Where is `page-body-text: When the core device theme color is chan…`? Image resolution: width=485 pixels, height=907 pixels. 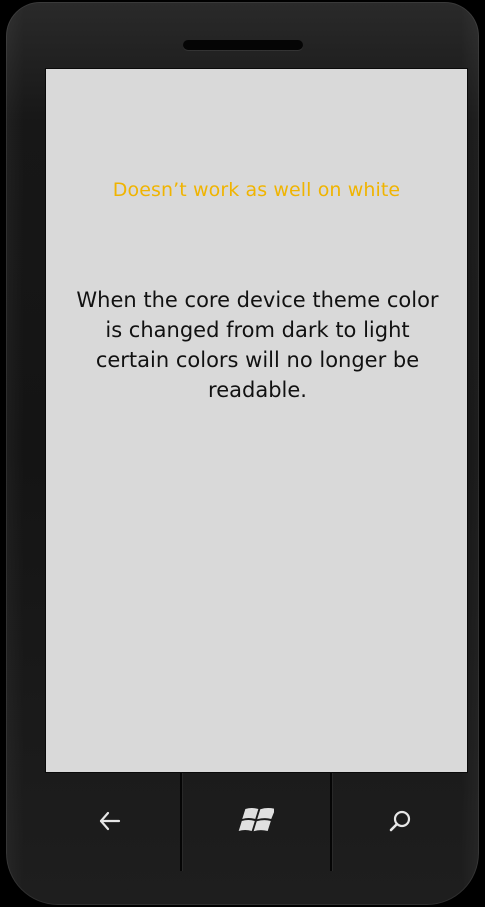 page-body-text: When the core device theme color is chan… is located at coordinates (257, 345).